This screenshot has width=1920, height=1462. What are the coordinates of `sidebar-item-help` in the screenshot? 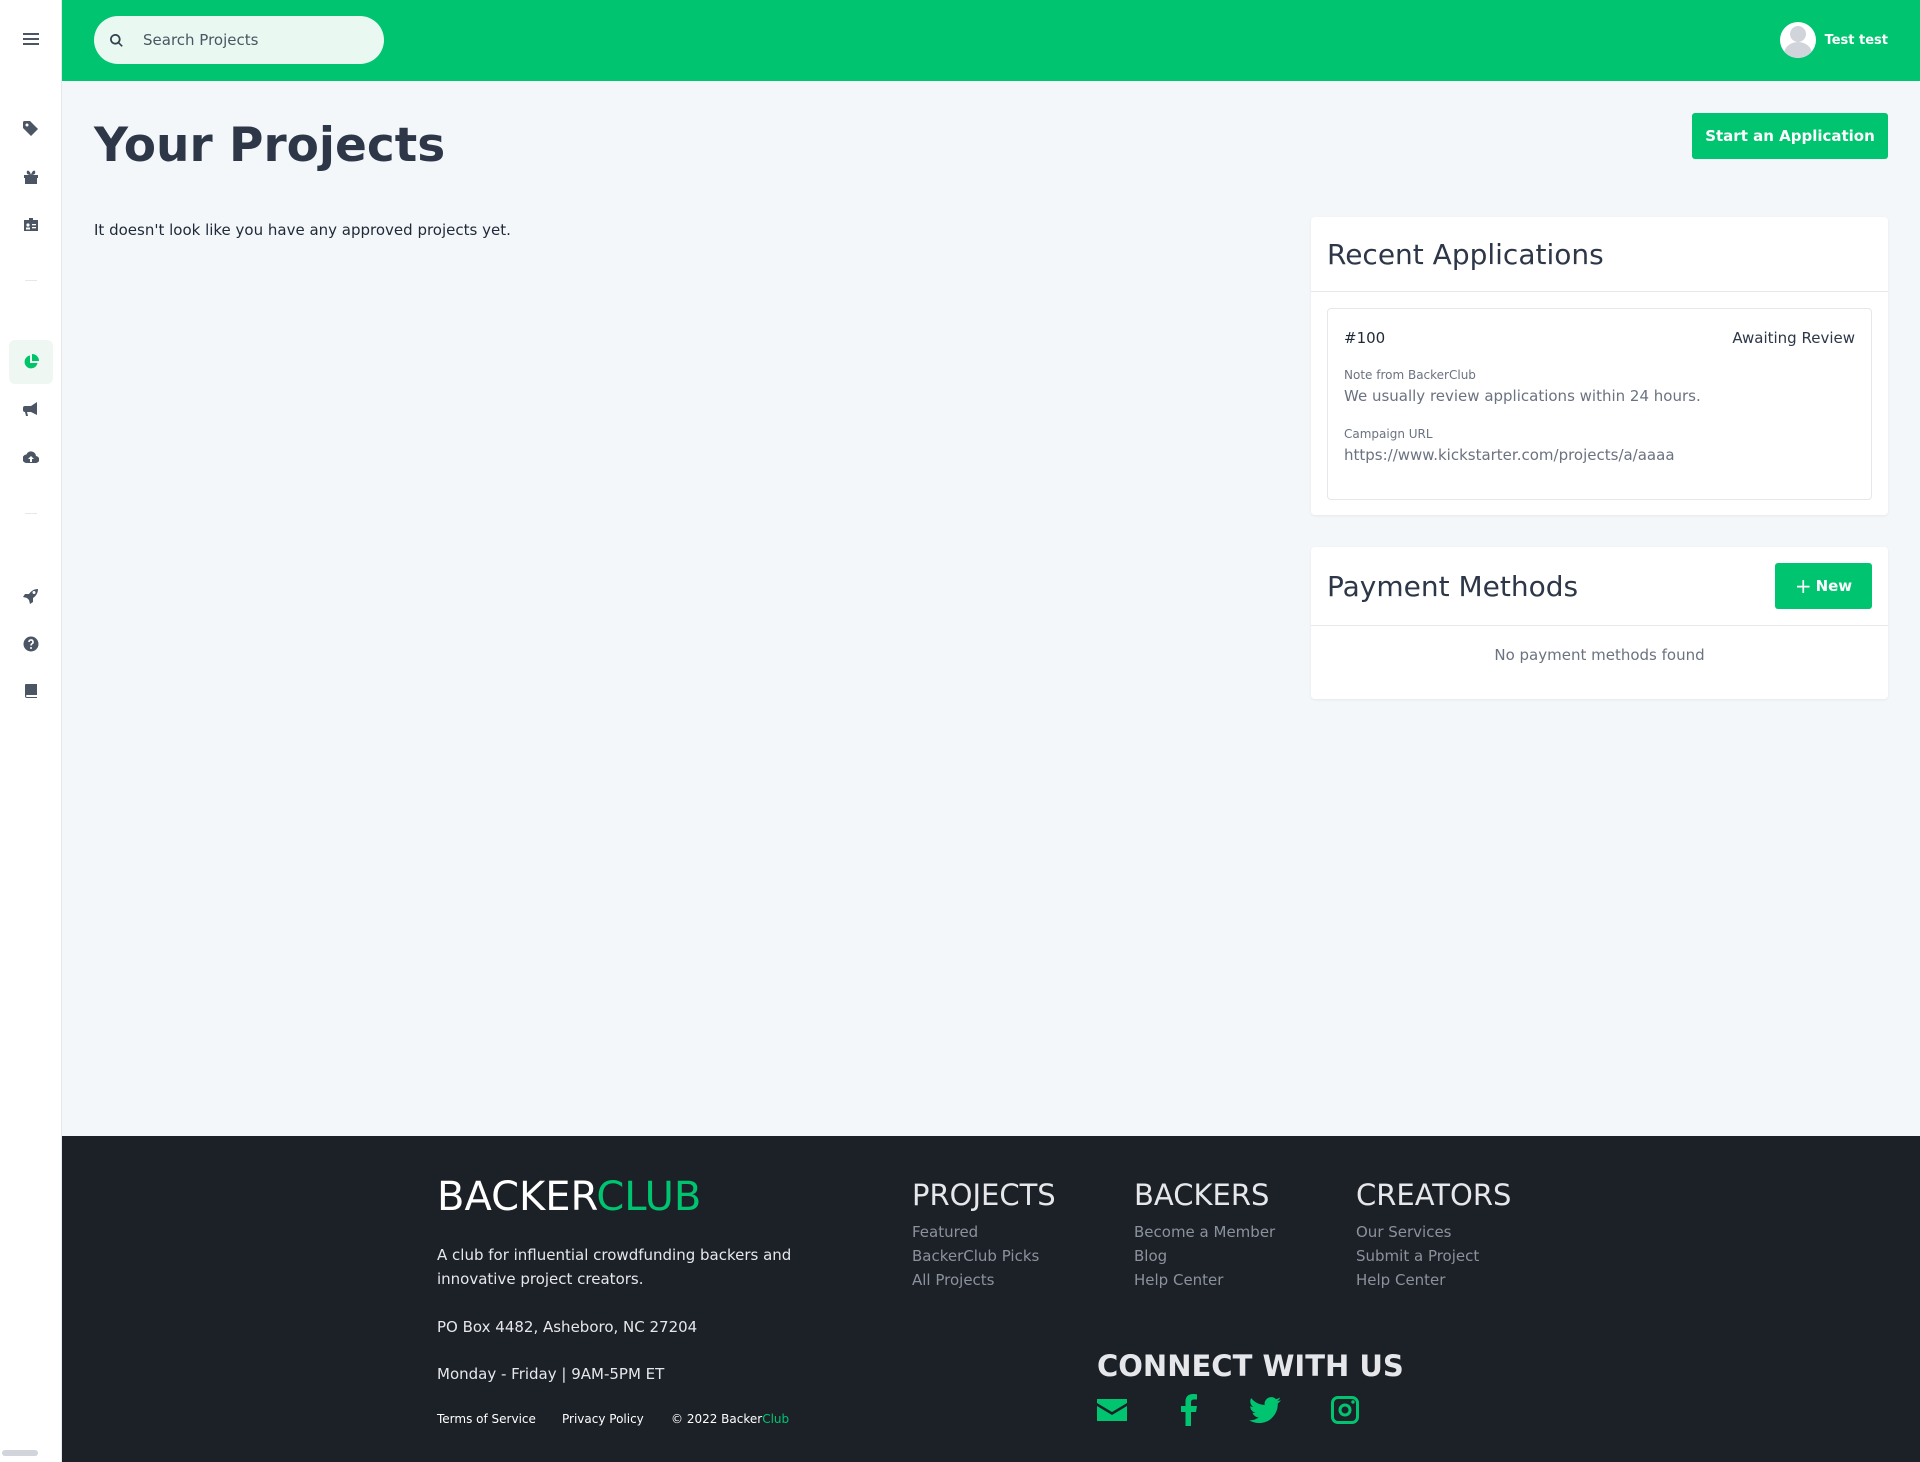 It's located at (31, 644).